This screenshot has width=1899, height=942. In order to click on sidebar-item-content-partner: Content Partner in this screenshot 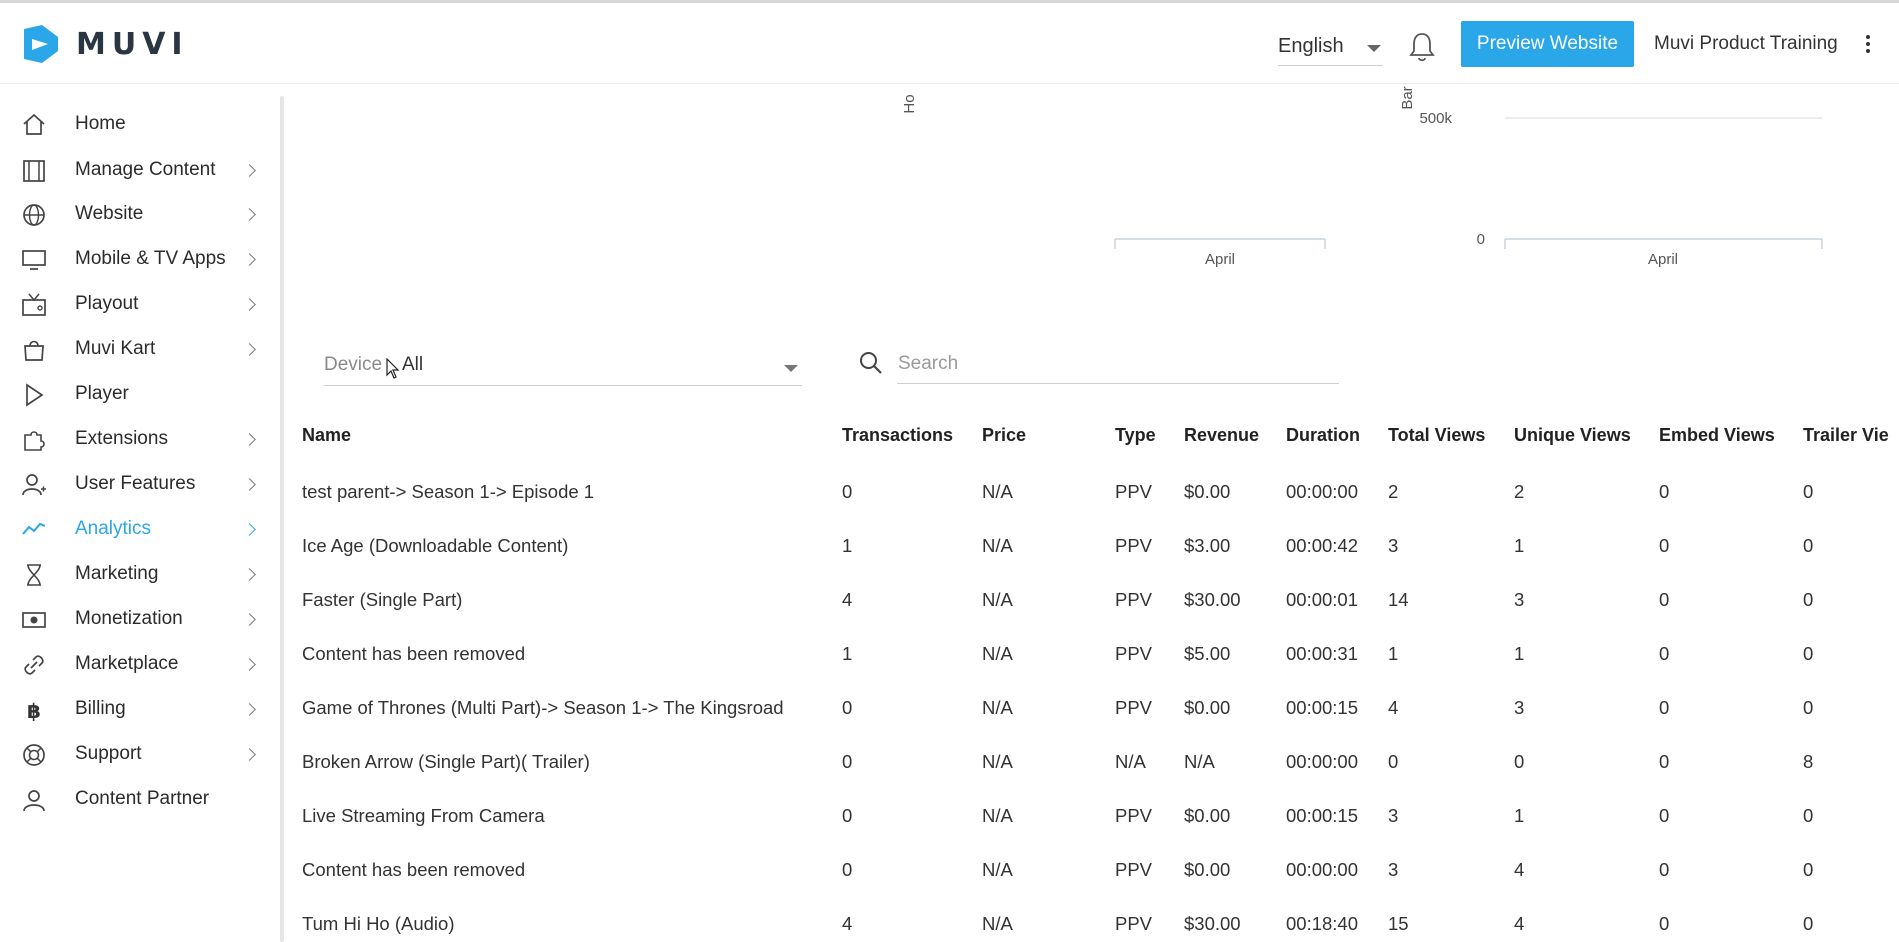, I will do `click(135, 800)`.